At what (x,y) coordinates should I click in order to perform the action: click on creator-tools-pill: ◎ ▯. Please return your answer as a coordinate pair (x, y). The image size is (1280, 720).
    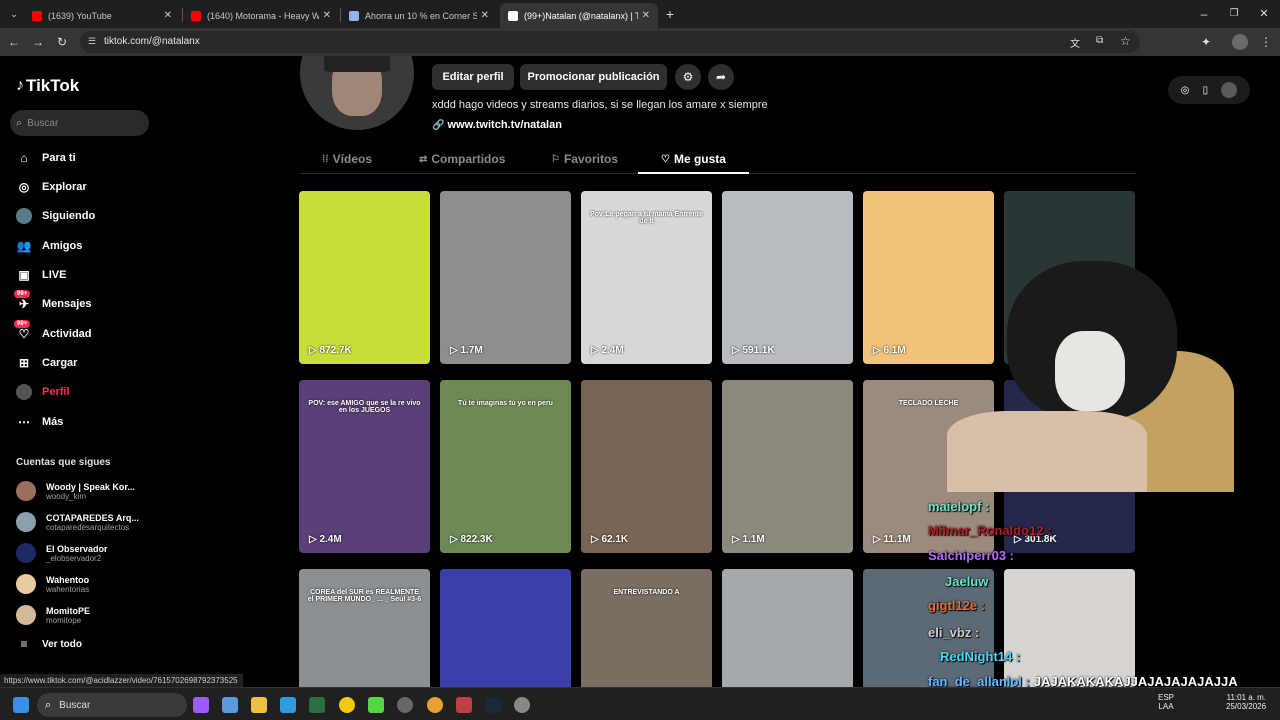
    Looking at the image, I should click on (1209, 90).